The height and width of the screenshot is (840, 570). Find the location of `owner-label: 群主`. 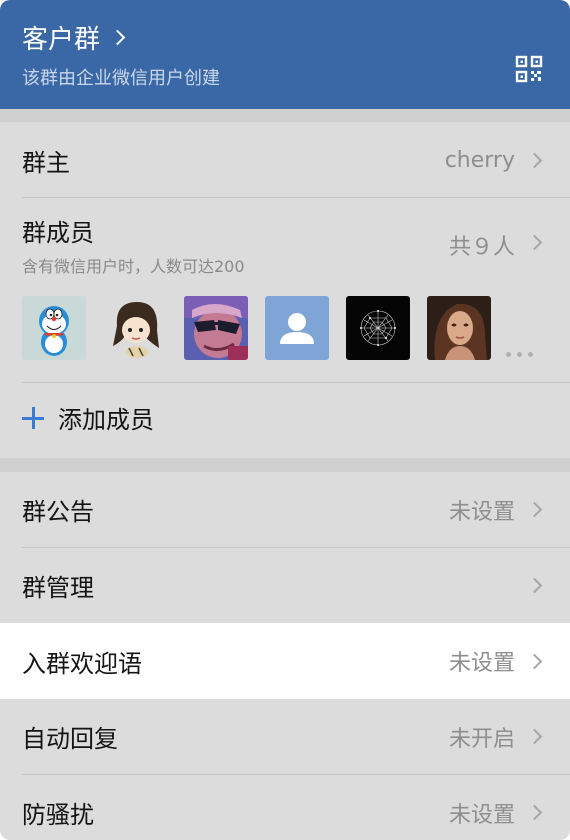

owner-label: 群主 is located at coordinates (46, 162).